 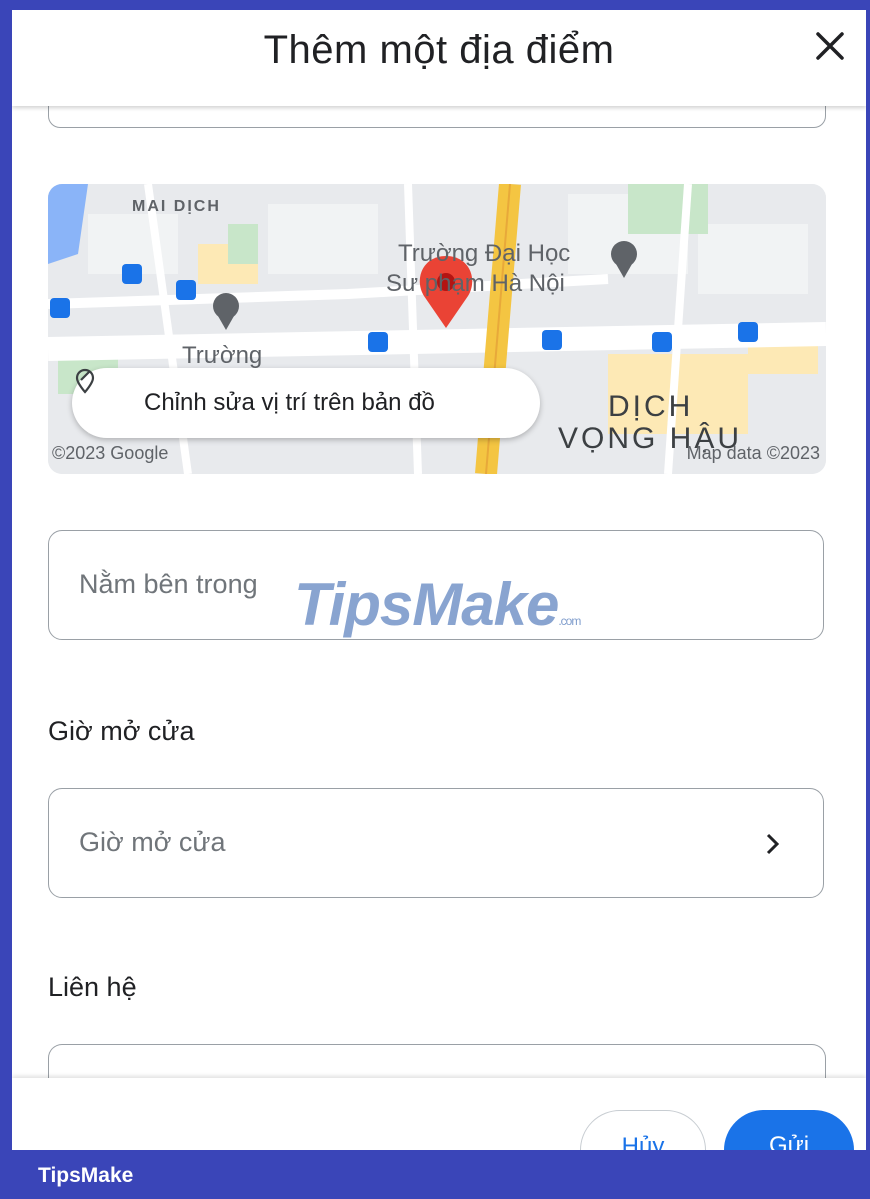 I want to click on close-icon, so click(x=830, y=46).